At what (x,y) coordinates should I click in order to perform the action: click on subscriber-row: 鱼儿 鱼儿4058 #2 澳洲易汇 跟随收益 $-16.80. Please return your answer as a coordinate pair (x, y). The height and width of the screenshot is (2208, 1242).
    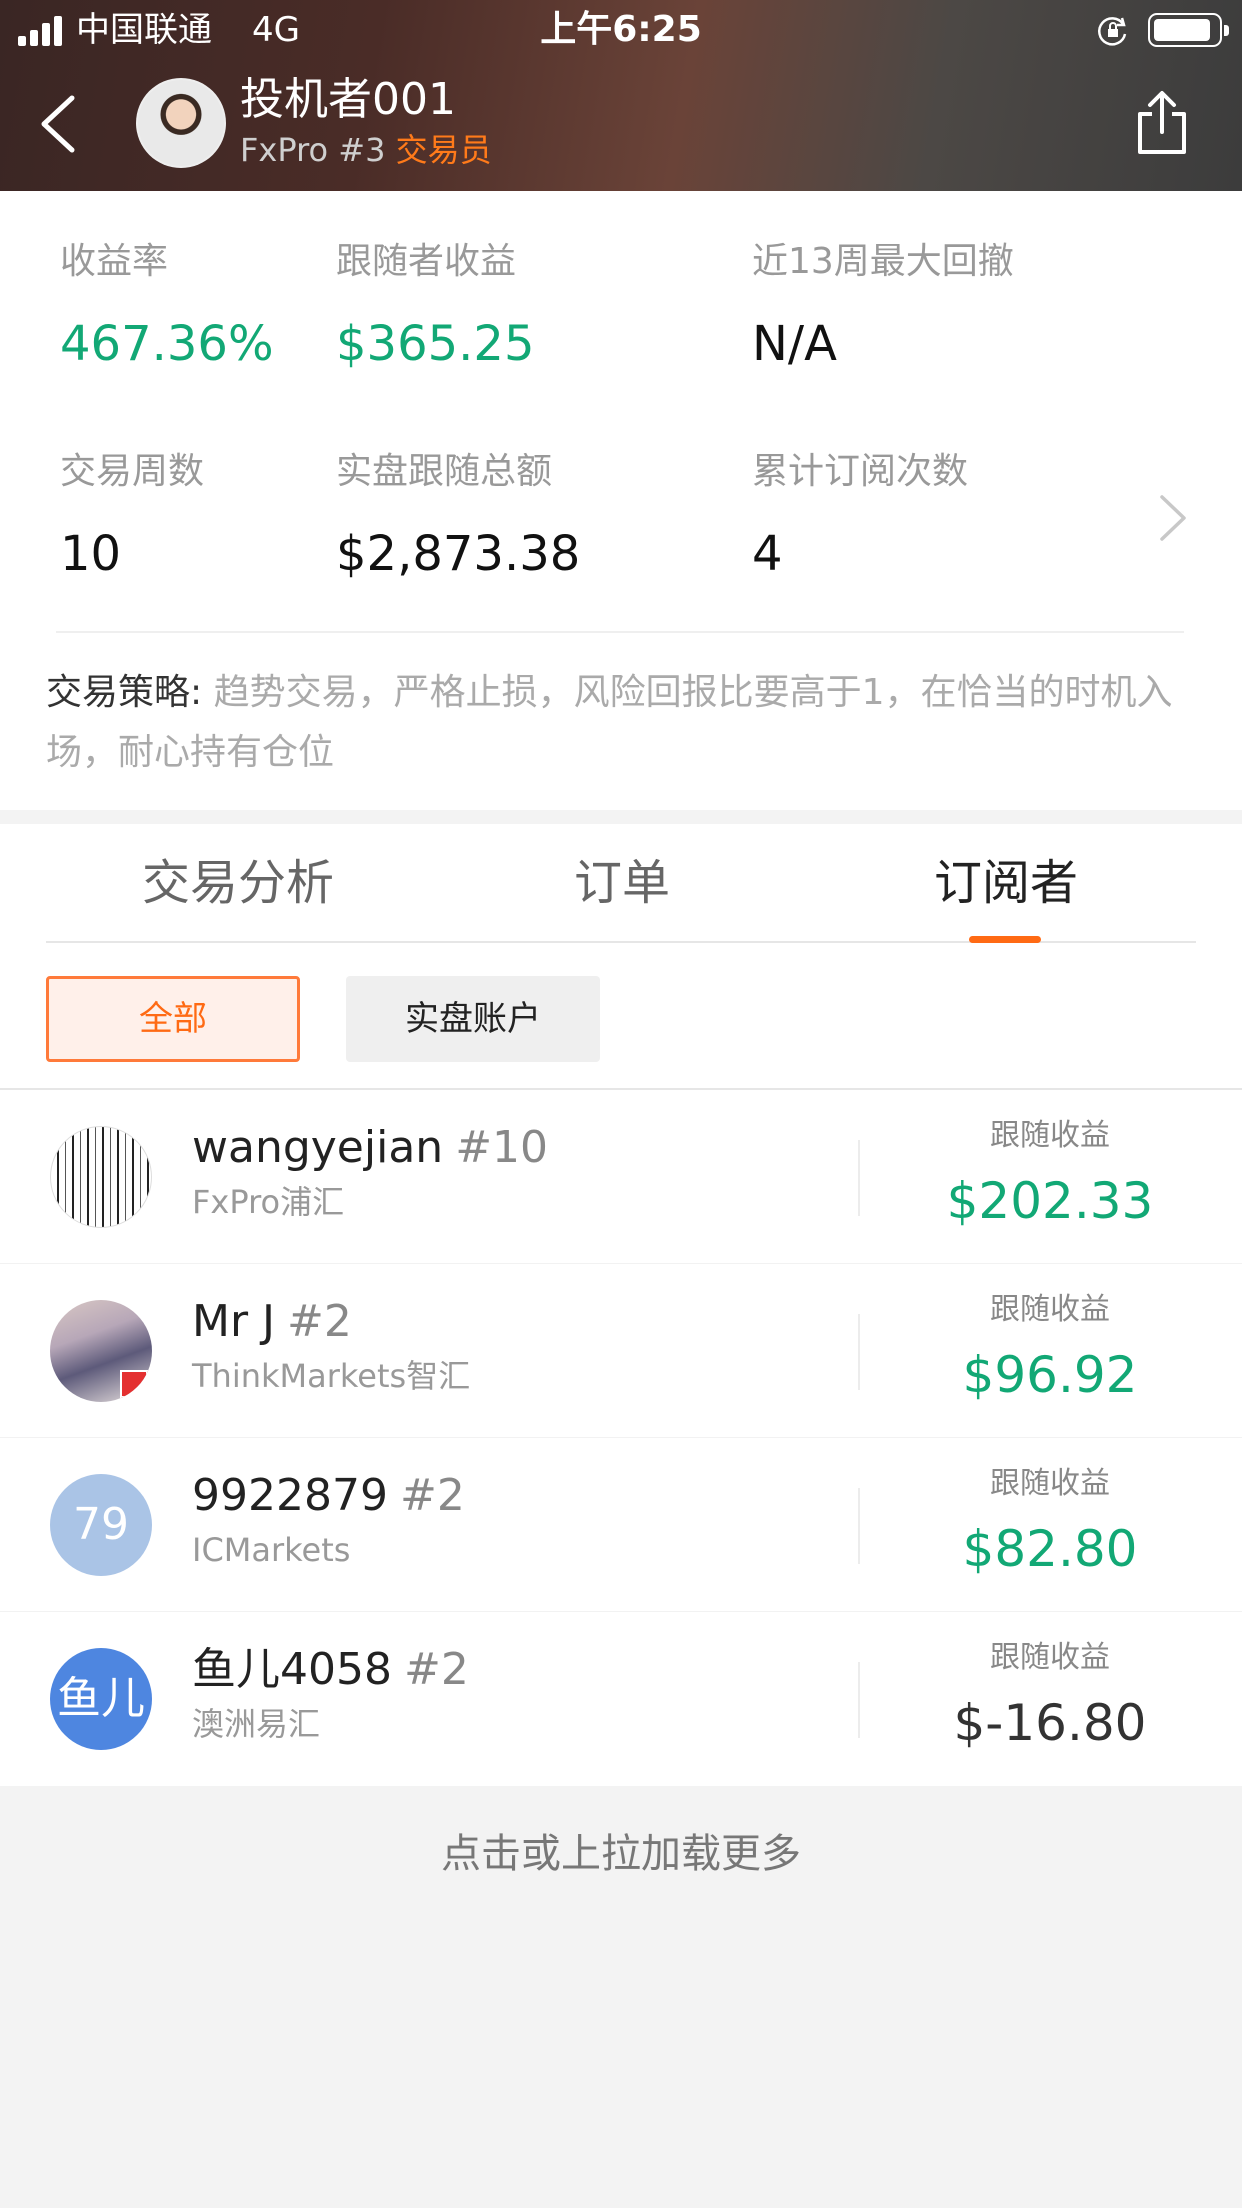
    Looking at the image, I should click on (621, 1699).